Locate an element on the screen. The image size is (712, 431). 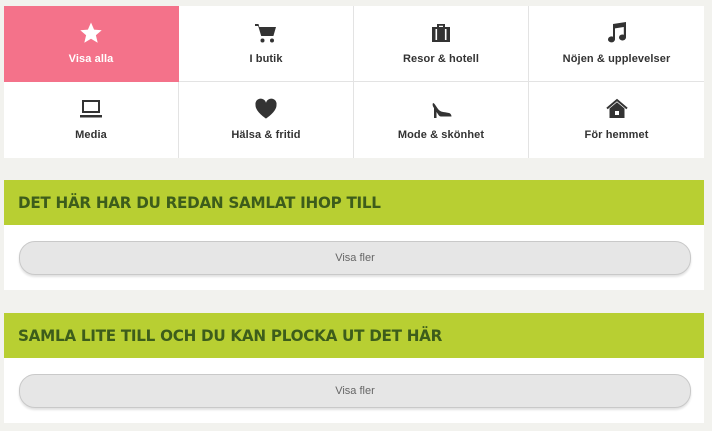
house-icon is located at coordinates (617, 109).